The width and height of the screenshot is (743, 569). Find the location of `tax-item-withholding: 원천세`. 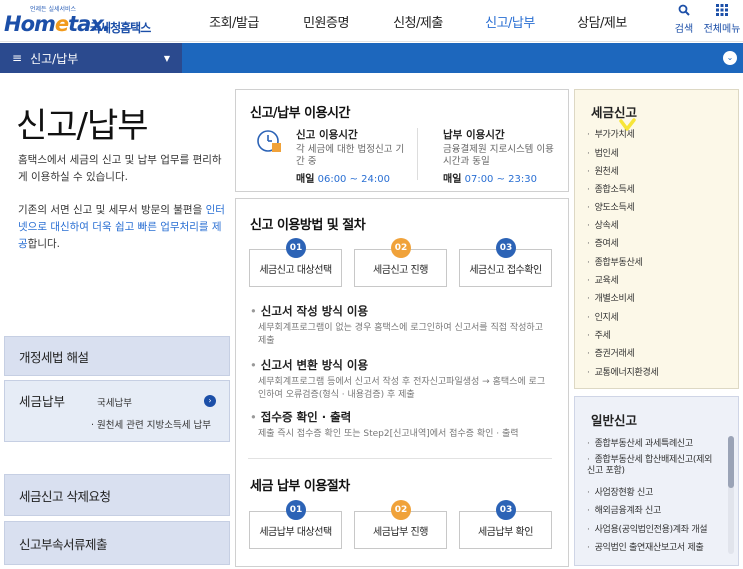

tax-item-withholding: 원천세 is located at coordinates (603, 170).